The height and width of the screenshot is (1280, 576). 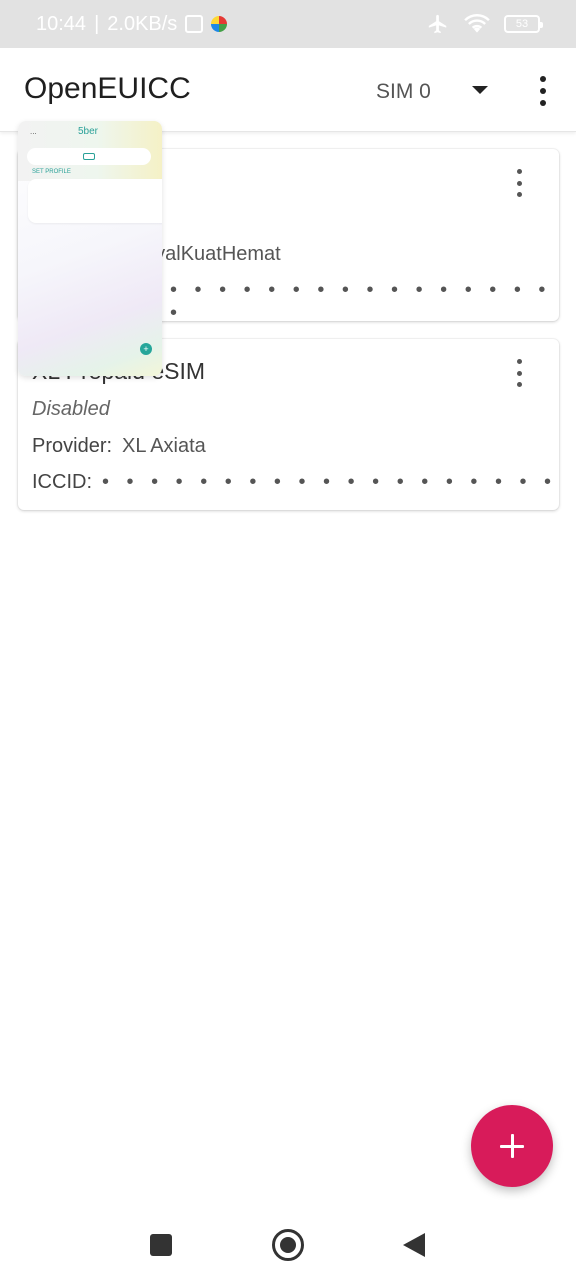 I want to click on profile-provider-value: nyalKuatHemat, so click(x=212, y=254).